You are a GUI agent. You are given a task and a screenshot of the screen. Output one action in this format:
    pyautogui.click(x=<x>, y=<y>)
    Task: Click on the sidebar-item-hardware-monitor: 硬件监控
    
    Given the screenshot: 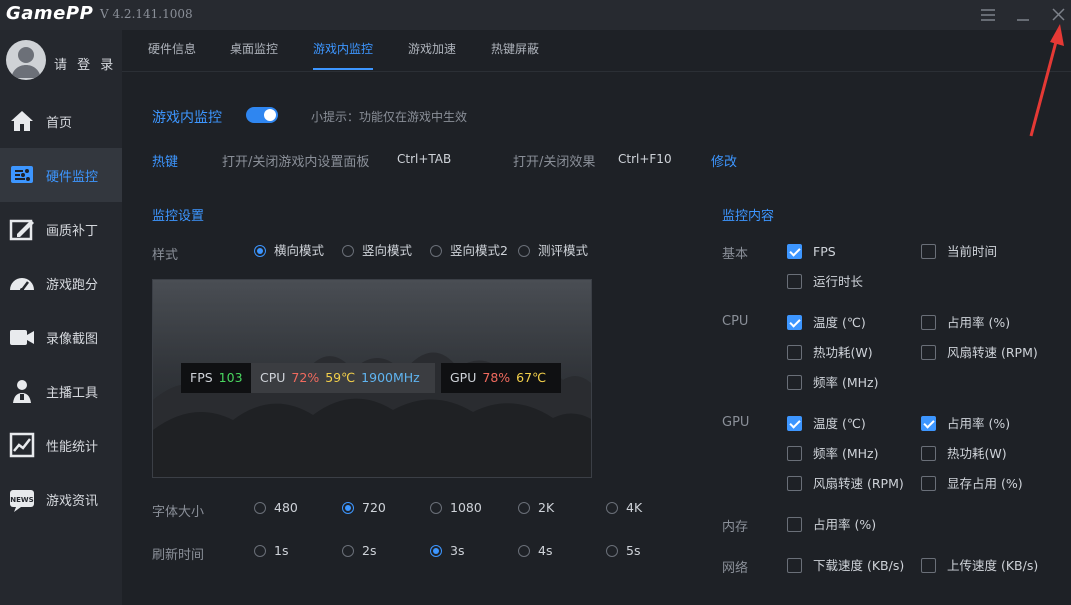 What is the action you would take?
    pyautogui.click(x=61, y=175)
    